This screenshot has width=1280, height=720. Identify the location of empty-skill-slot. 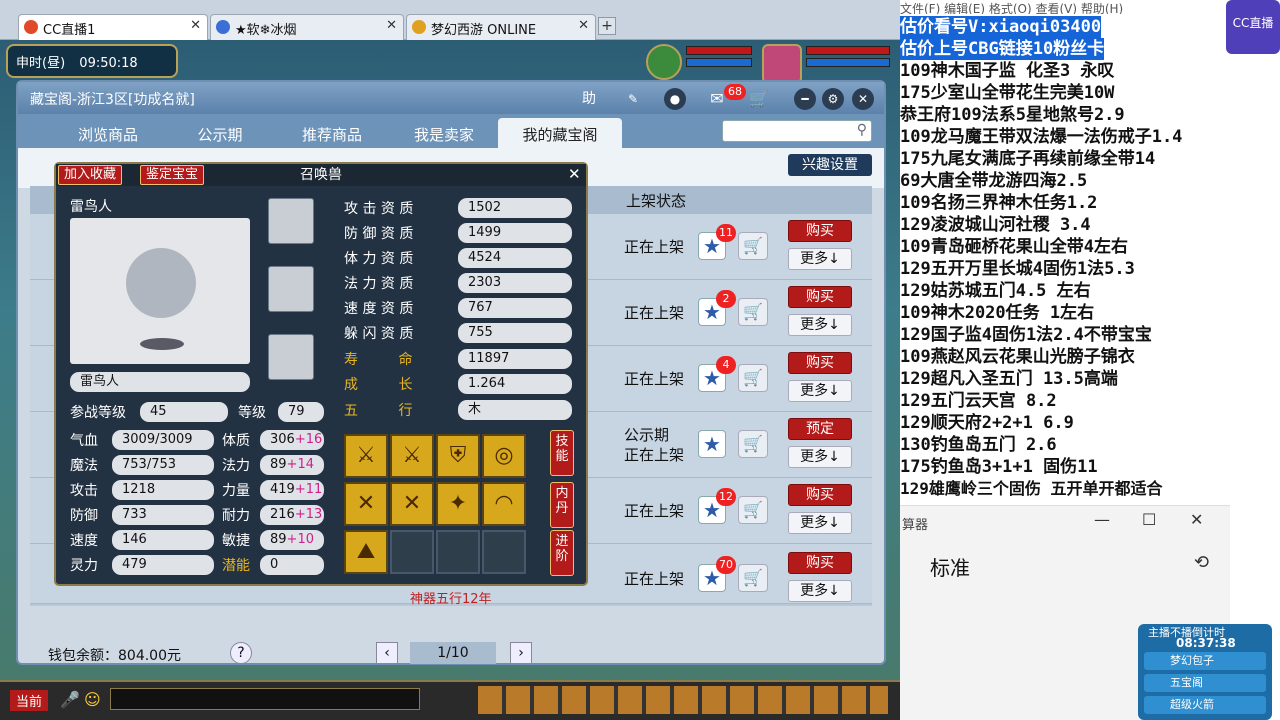
(504, 552).